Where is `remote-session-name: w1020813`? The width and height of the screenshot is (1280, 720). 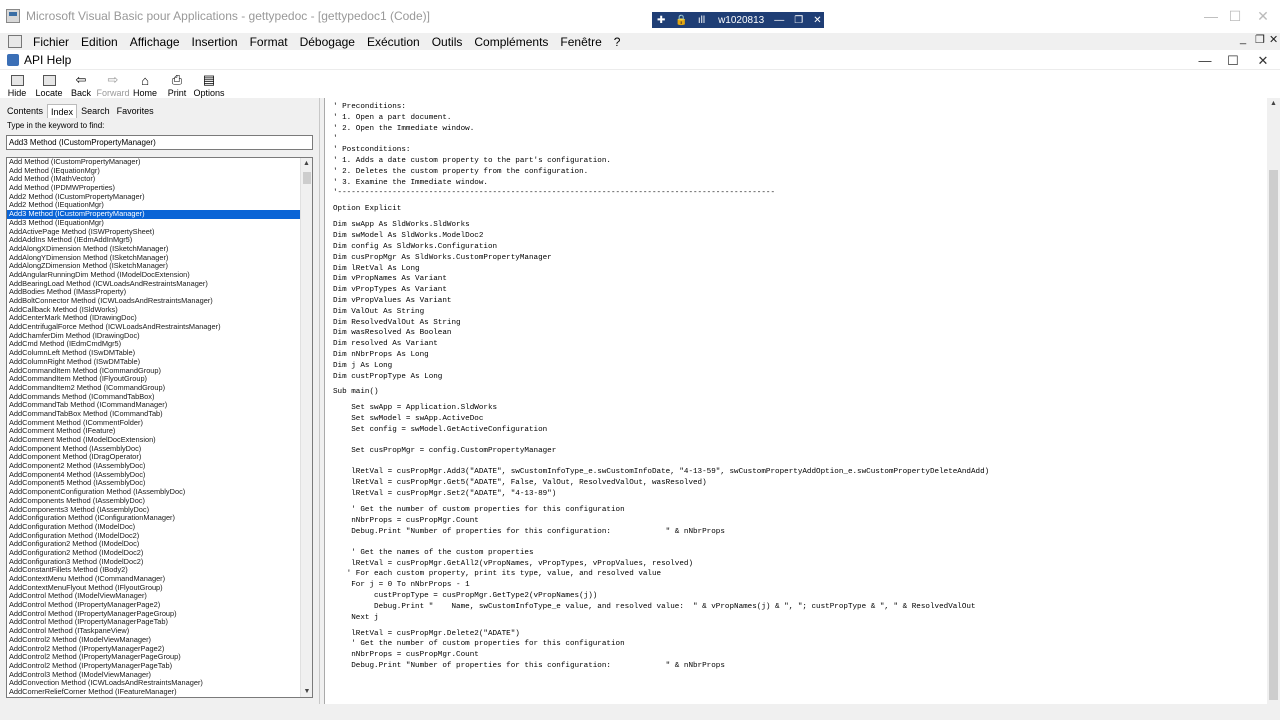
remote-session-name: w1020813 is located at coordinates (741, 20).